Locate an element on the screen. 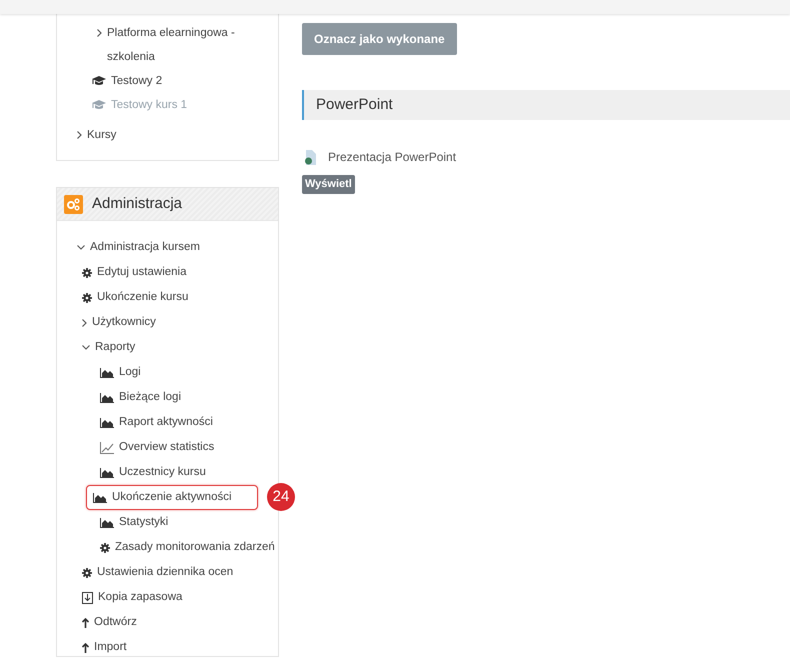 This screenshot has height=668, width=790. tree-item: Odtwórz is located at coordinates (109, 623).